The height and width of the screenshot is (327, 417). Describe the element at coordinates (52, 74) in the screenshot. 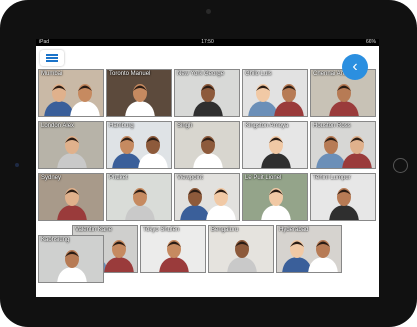

I see `tile-label: Mumbai` at that location.